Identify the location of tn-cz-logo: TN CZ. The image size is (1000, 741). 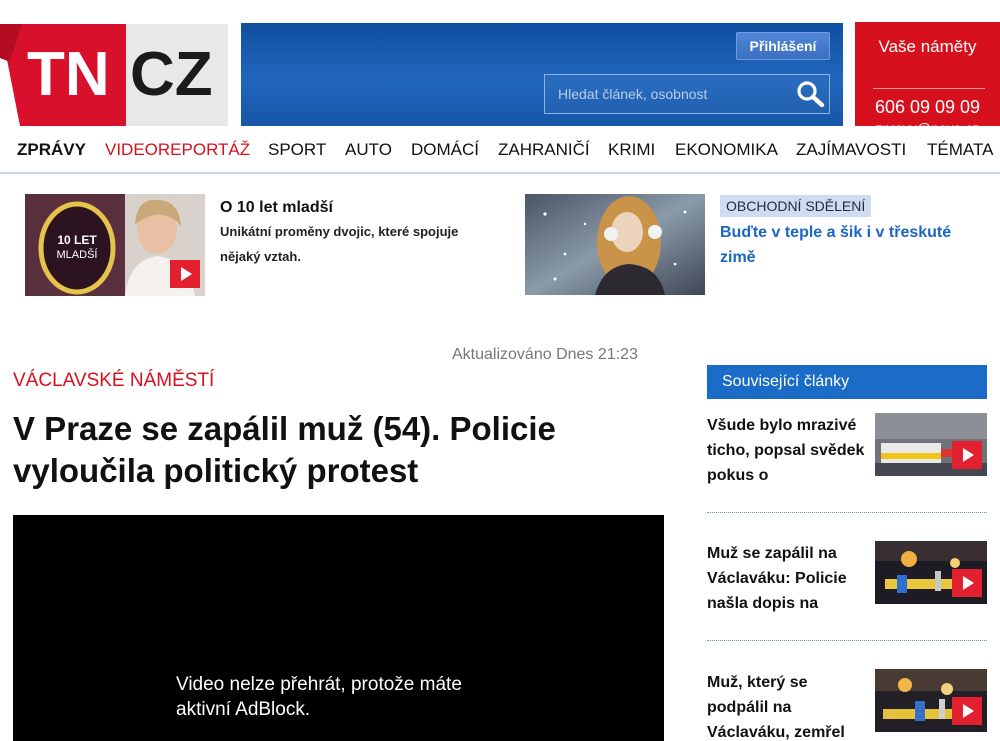
(114, 74).